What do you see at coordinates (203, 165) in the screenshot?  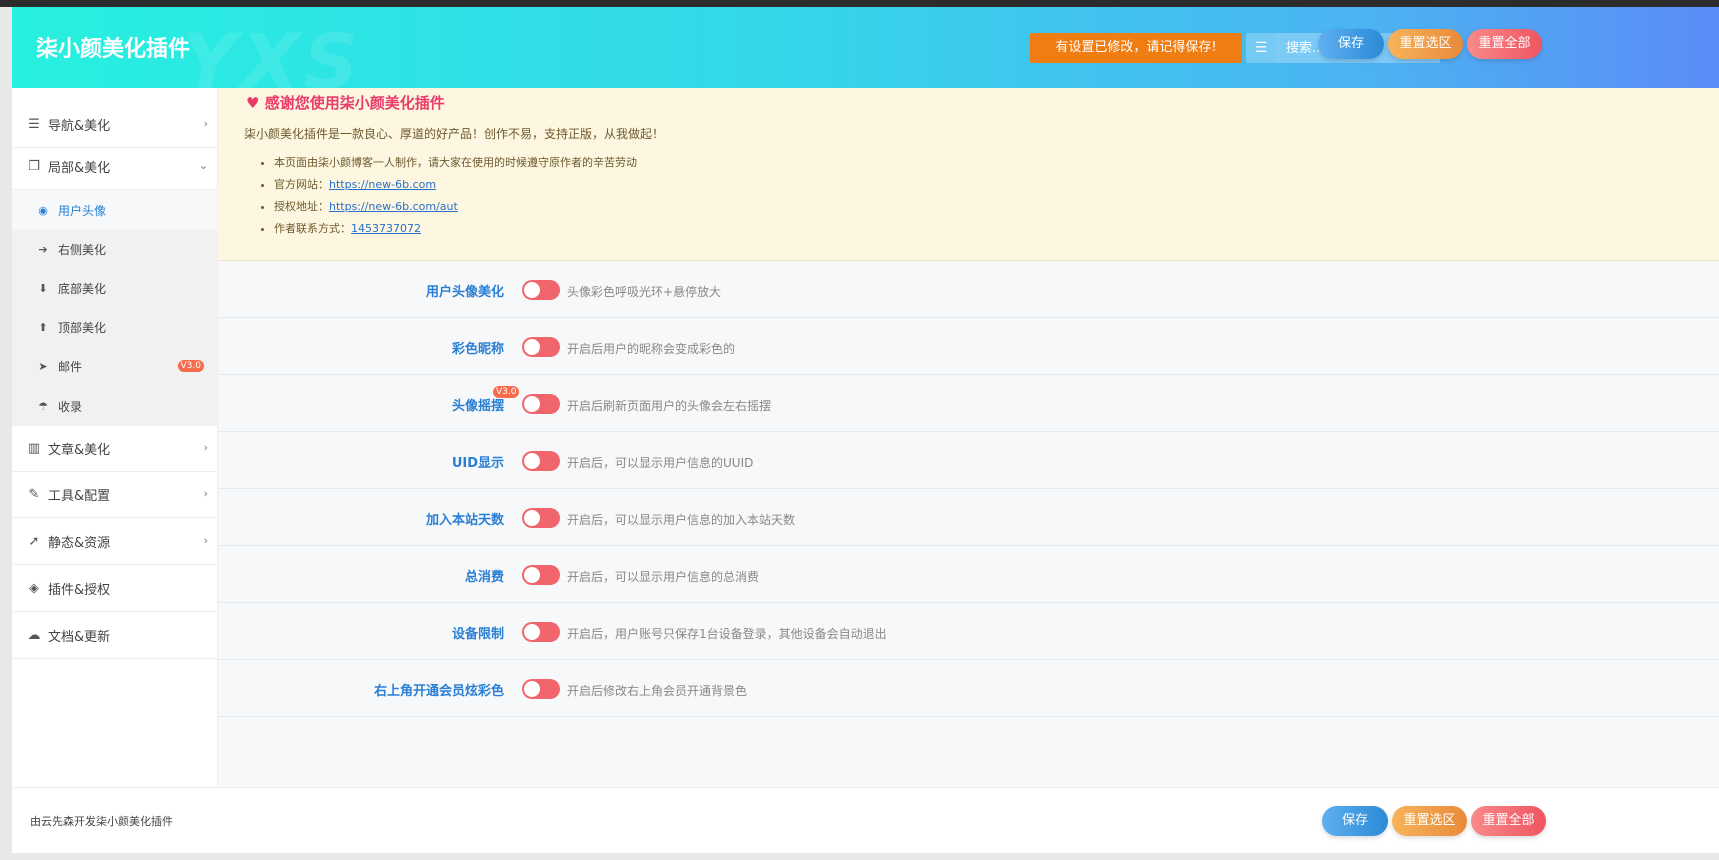 I see `chevron-down-icon: ⌄` at bounding box center [203, 165].